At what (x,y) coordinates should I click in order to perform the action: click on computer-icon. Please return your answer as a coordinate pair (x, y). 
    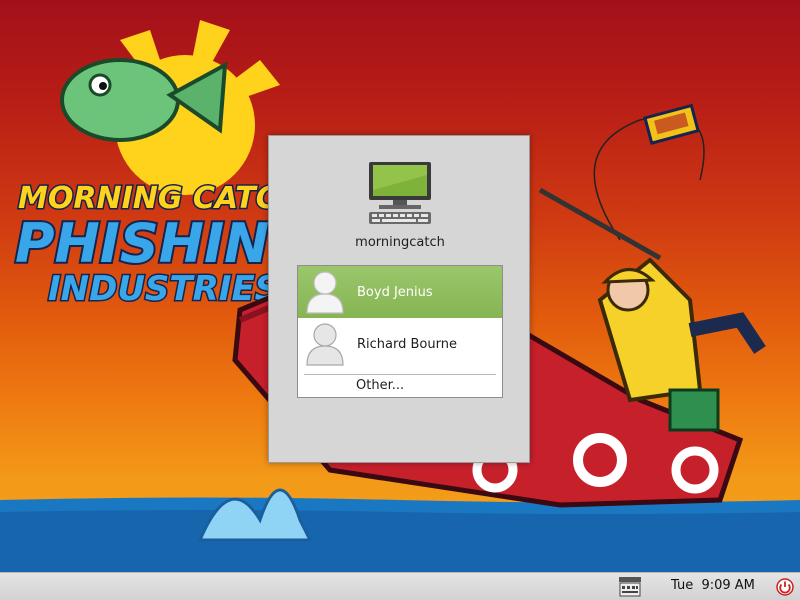
    Looking at the image, I should click on (400, 193).